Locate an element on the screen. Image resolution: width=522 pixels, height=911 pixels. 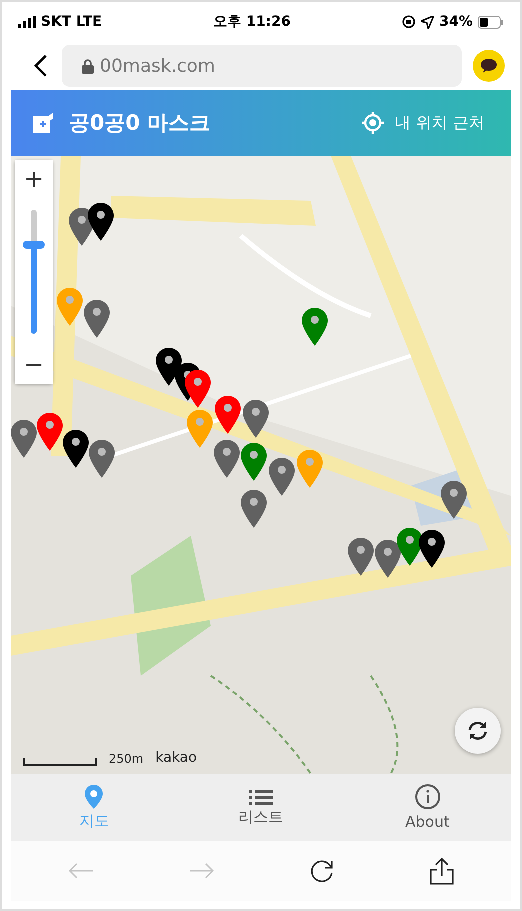
map-attribution: kakao is located at coordinates (177, 758).